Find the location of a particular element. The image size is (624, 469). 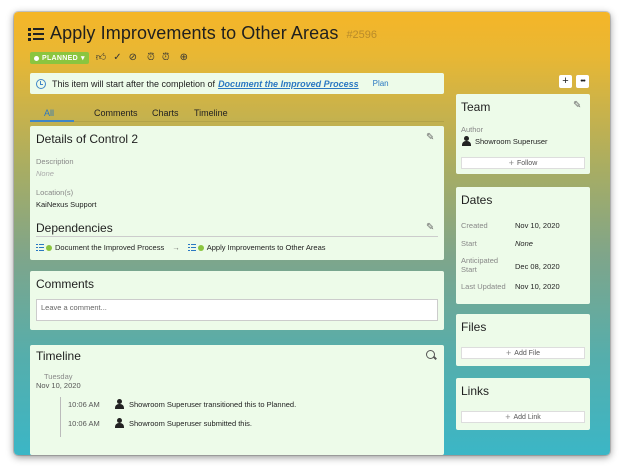

tab-charts: Charts is located at coordinates (165, 113).